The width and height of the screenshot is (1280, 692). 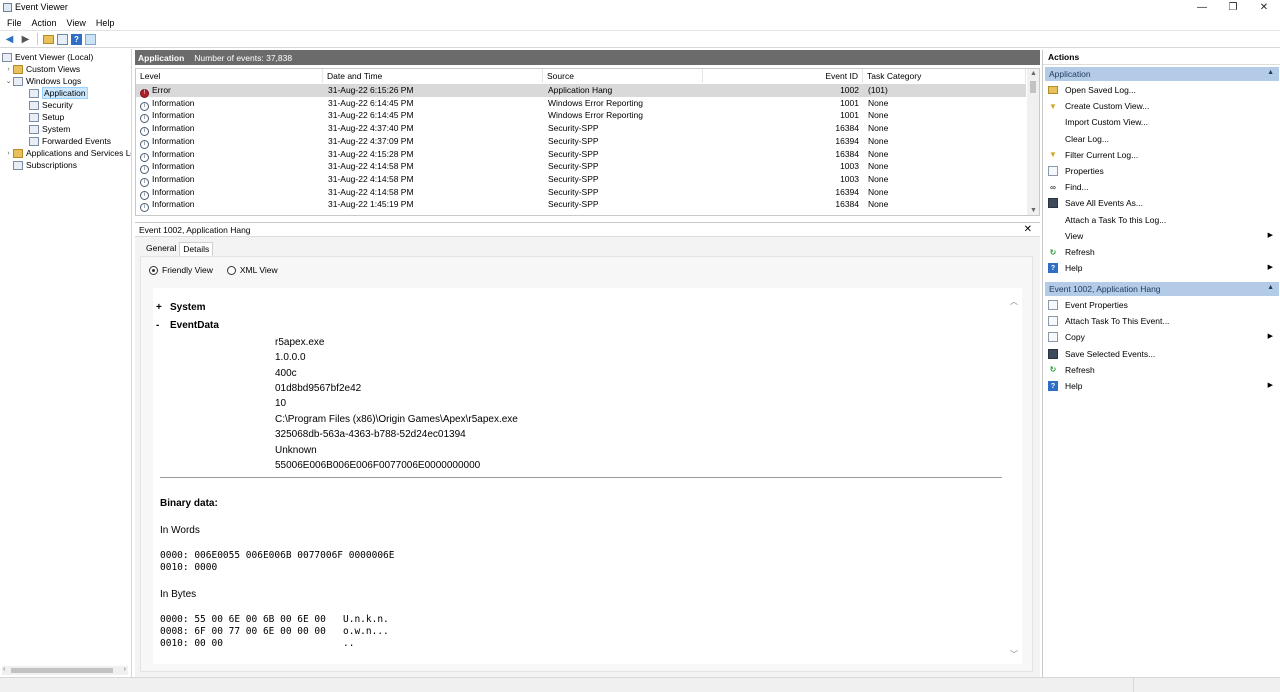 What do you see at coordinates (1202, 7) in the screenshot?
I see `minimize-button: —` at bounding box center [1202, 7].